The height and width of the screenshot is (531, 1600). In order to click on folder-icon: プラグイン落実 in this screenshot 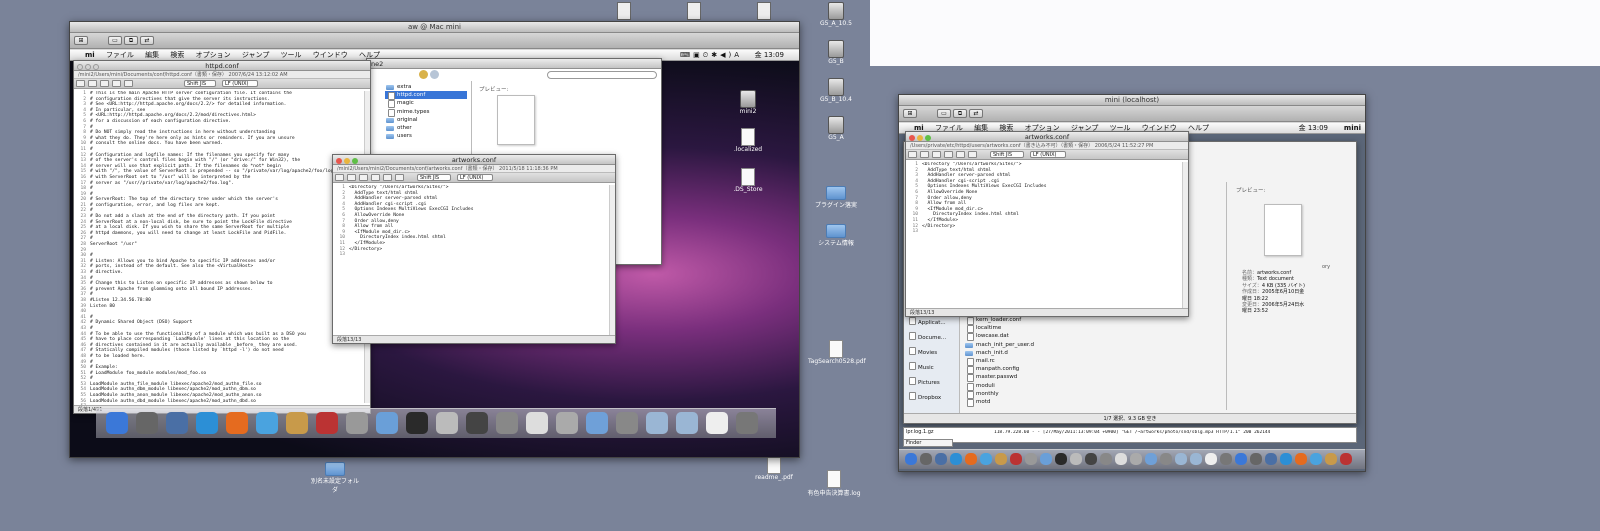, I will do `click(836, 197)`.